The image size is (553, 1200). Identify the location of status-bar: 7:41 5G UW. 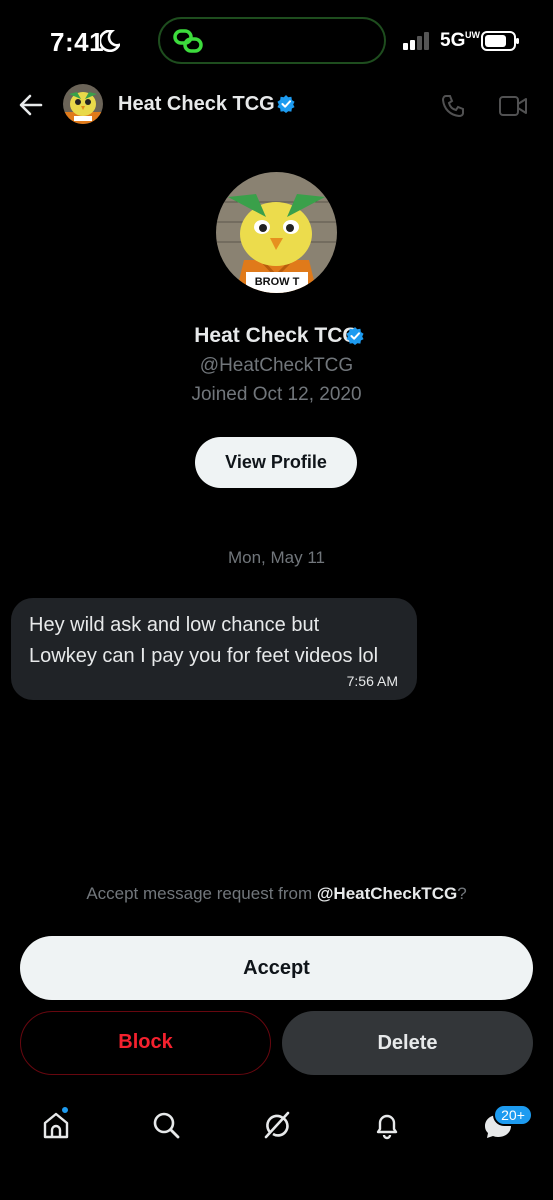
(276, 40).